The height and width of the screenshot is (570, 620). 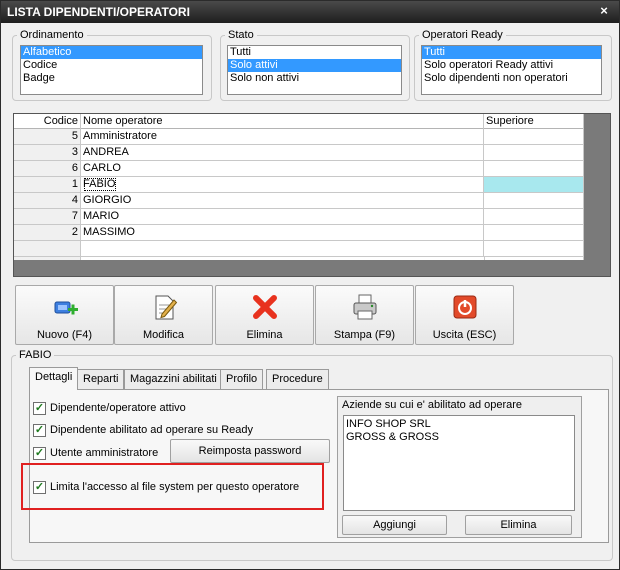 I want to click on detail-group-label: FABIO, so click(x=35, y=355).